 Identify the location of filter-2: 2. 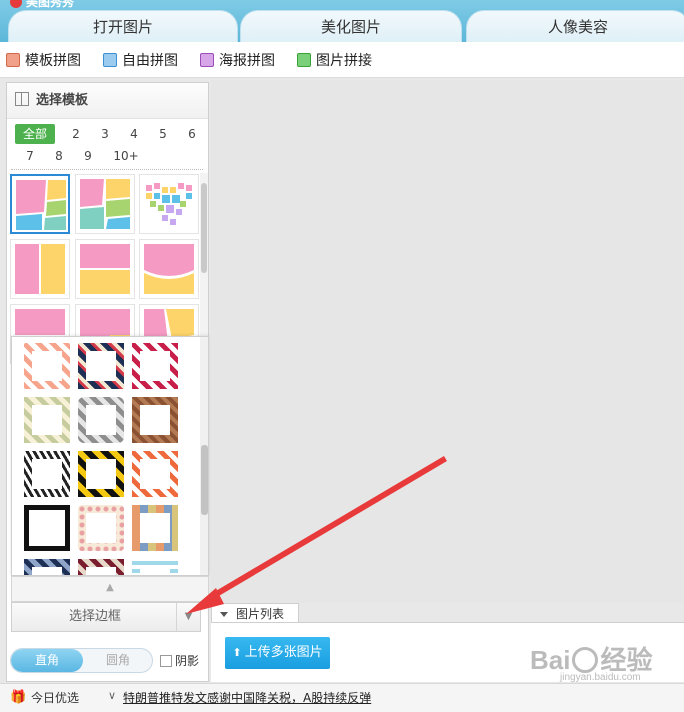
(76, 134).